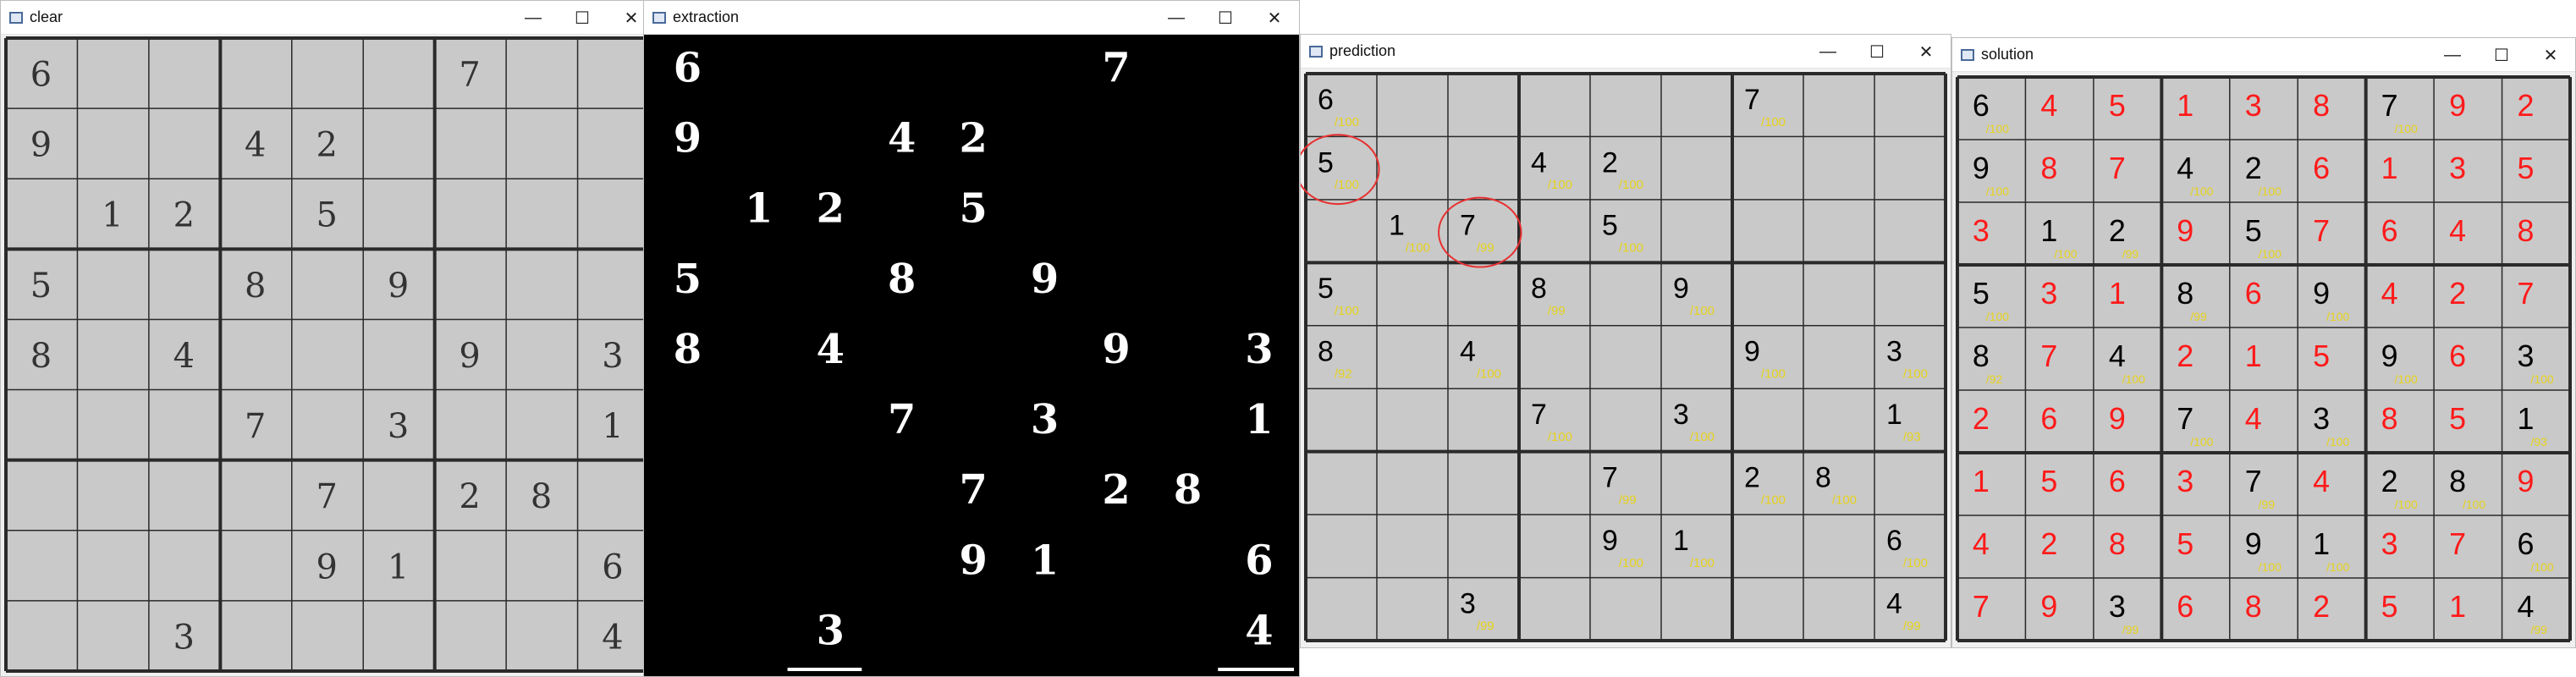 This screenshot has height=677, width=2576. I want to click on given-digit: 6, so click(2526, 544).